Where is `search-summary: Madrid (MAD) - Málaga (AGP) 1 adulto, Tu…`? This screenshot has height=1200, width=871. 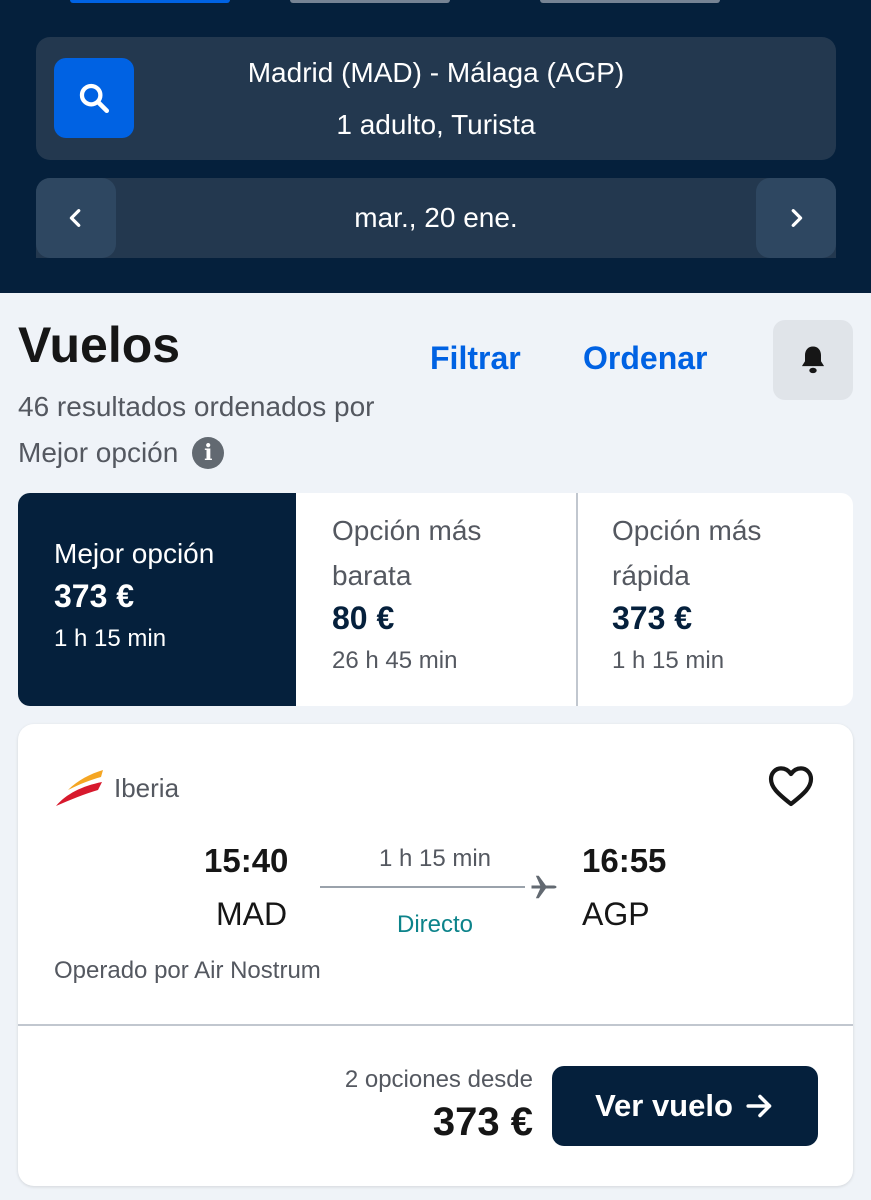
search-summary: Madrid (MAD) - Málaga (AGP) 1 adulto, Tu… is located at coordinates (436, 98).